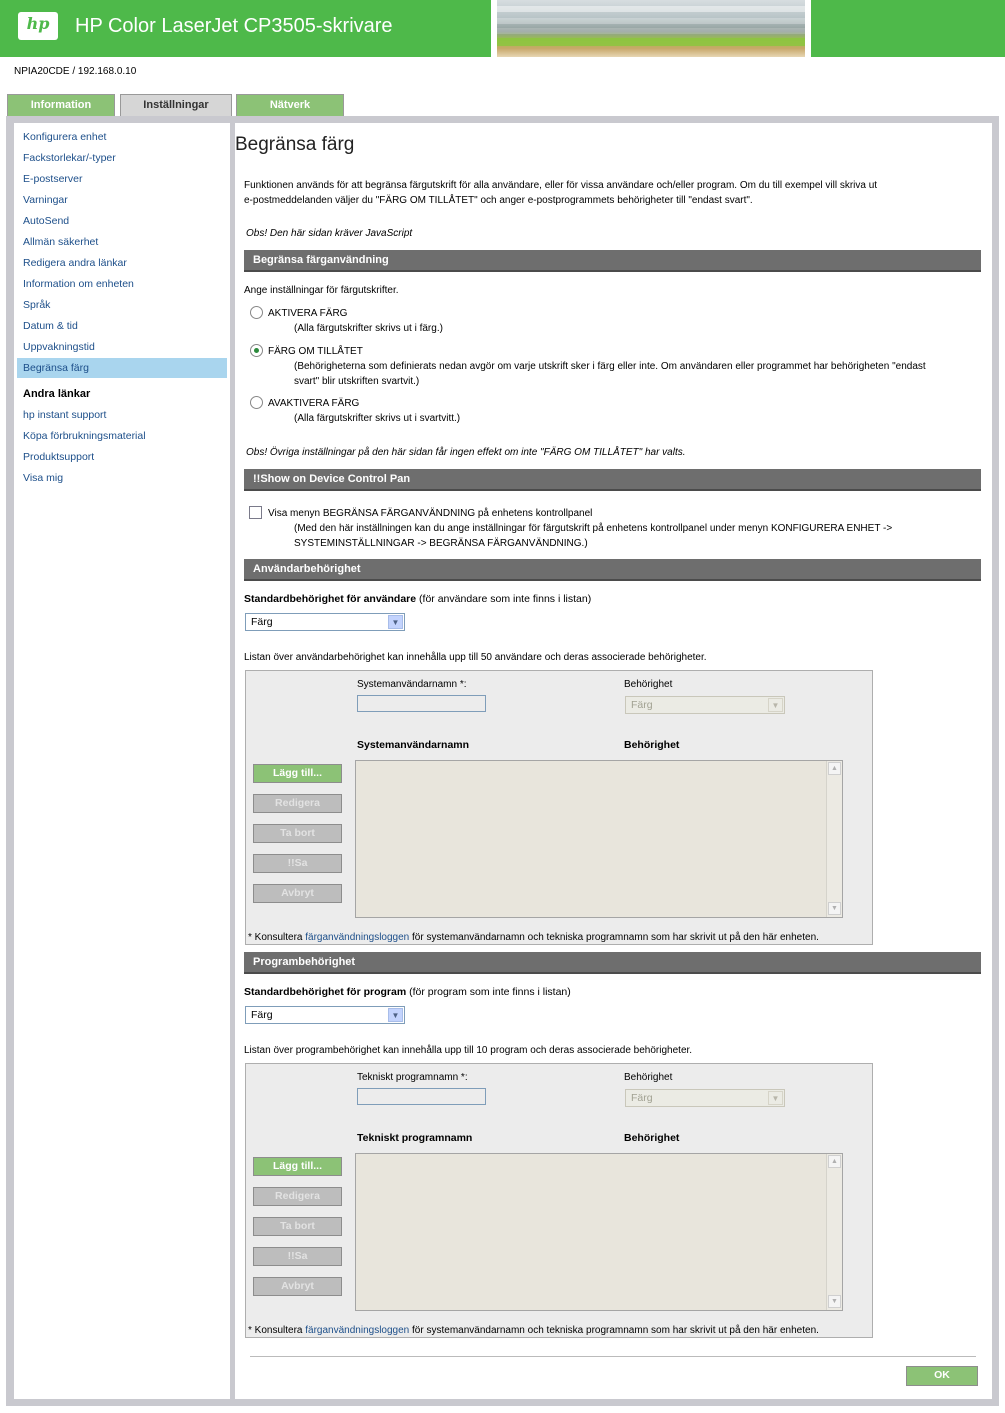  Describe the element at coordinates (412, 1077) in the screenshot. I see `program-name-field-label: Tekniskt programnamn *:` at that location.